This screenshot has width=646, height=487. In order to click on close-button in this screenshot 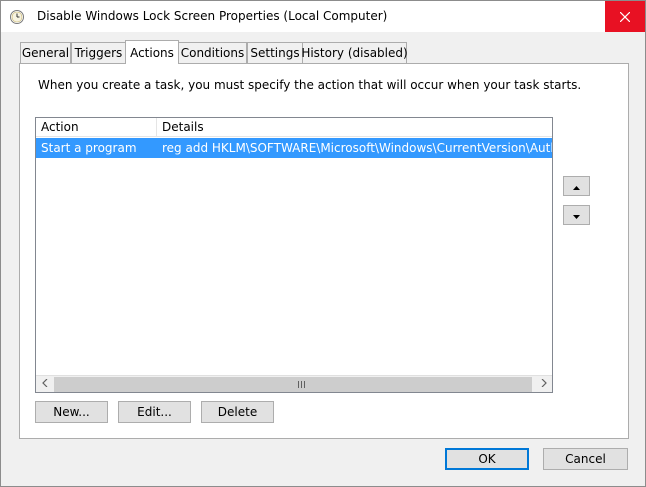, I will do `click(625, 16)`.